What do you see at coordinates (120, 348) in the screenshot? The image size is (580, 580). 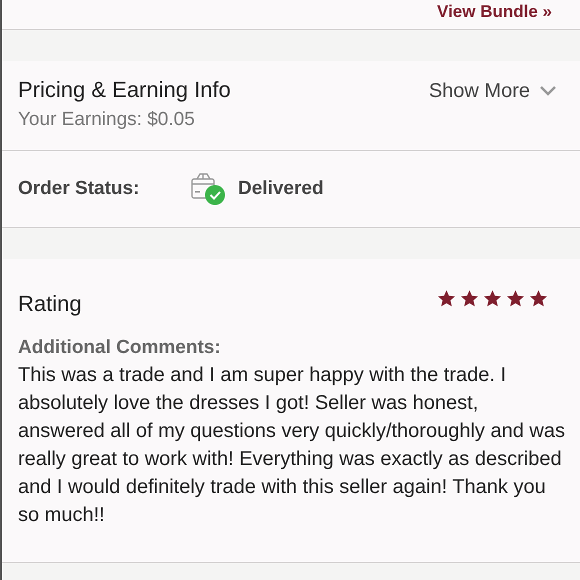 I see `comments-label: Additional Comments:` at bounding box center [120, 348].